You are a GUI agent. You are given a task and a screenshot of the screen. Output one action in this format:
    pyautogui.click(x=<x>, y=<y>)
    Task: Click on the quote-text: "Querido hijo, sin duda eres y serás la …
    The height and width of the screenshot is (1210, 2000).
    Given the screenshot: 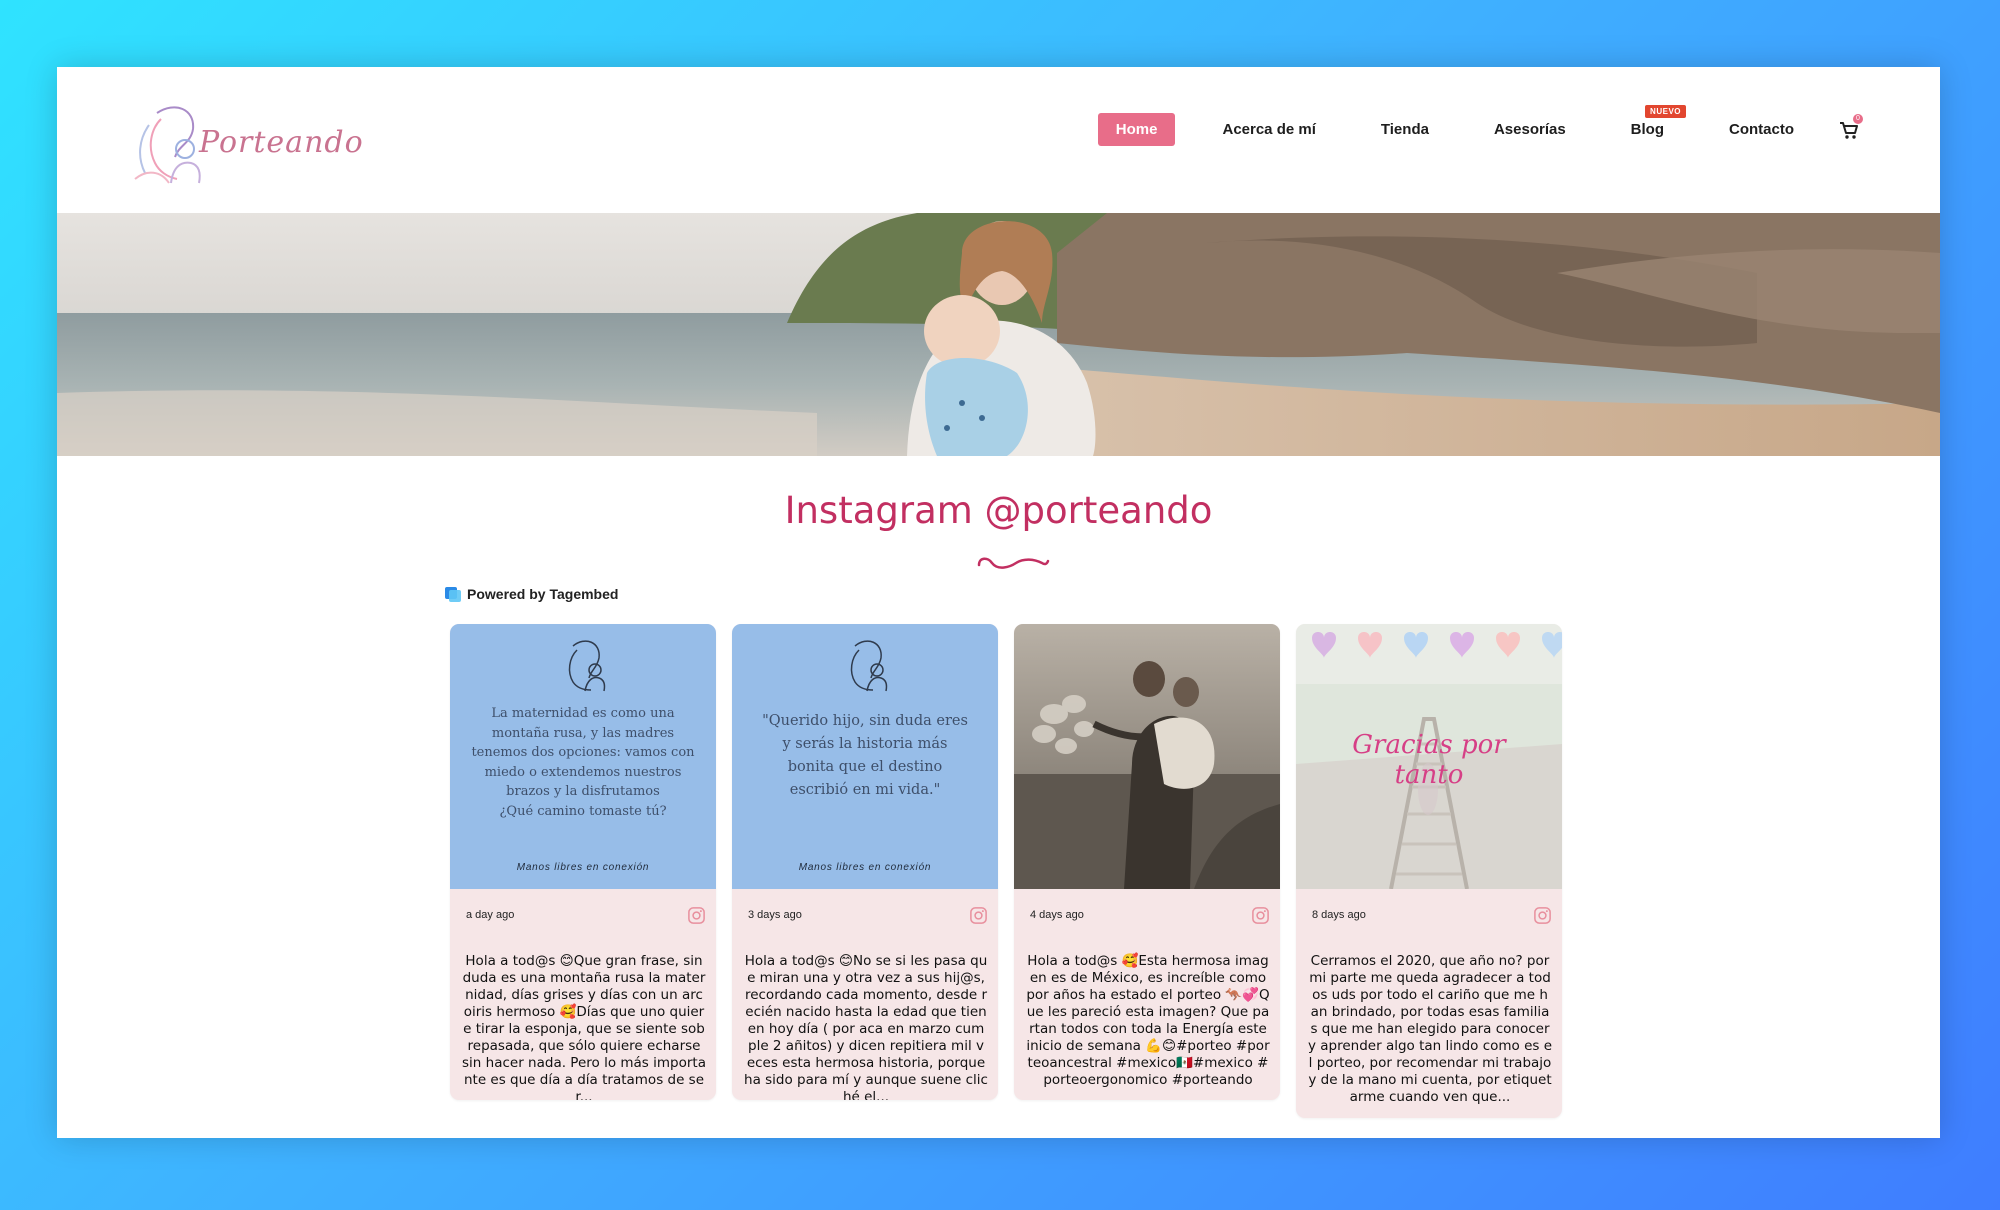 What is the action you would take?
    pyautogui.click(x=865, y=755)
    